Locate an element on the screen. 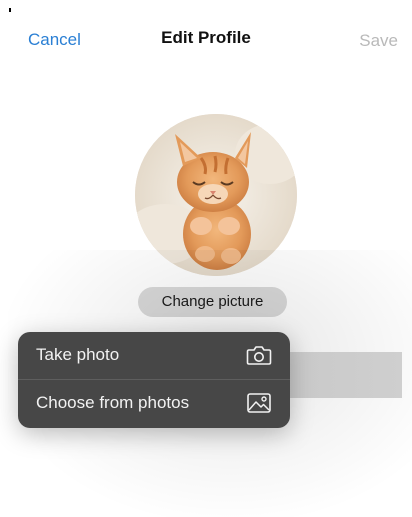 The height and width of the screenshot is (517, 412). menu-item-take-photo: Take photo is located at coordinates (154, 355).